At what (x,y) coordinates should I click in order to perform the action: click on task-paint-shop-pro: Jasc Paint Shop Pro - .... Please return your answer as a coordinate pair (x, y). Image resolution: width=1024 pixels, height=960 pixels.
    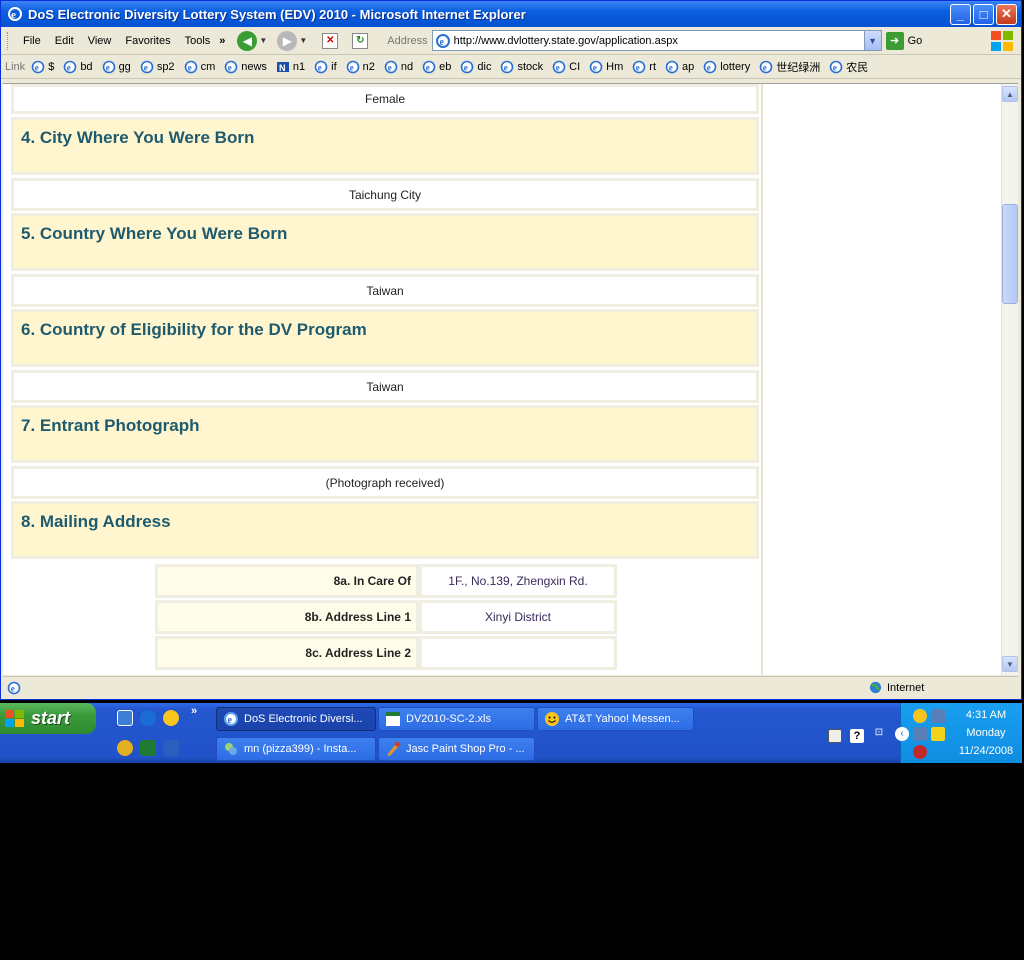
    Looking at the image, I should click on (456, 749).